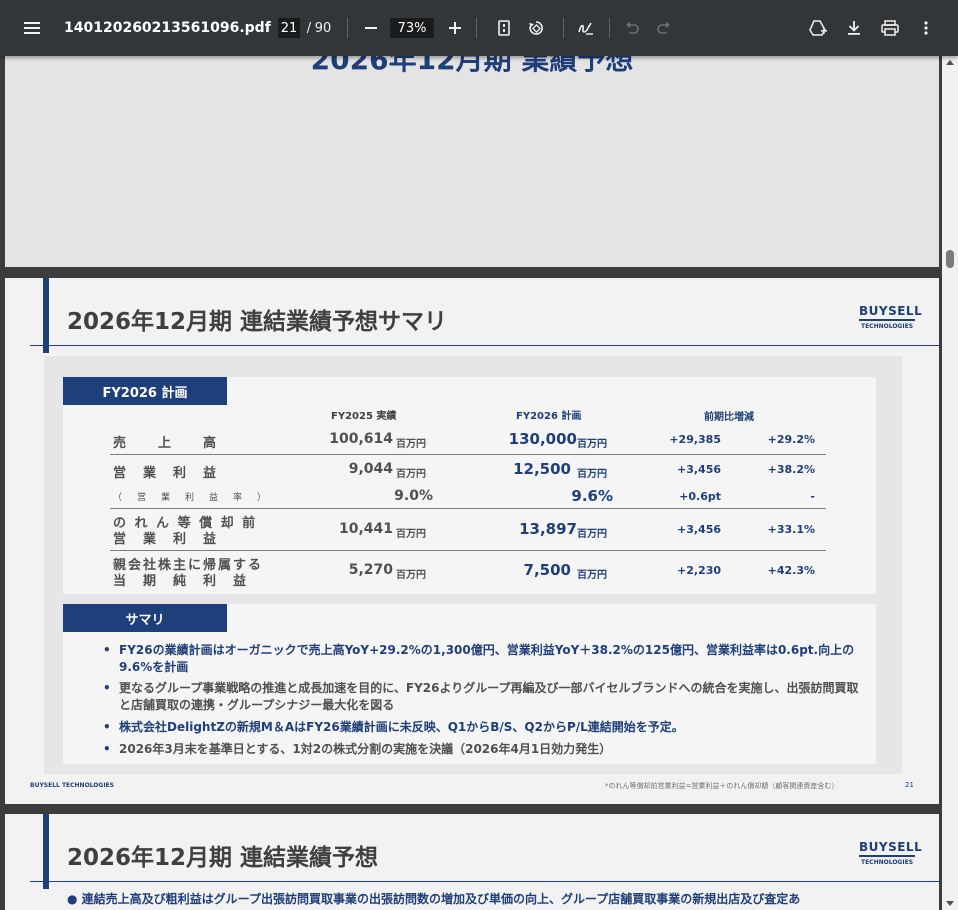  I want to click on more-icon, so click(926, 28).